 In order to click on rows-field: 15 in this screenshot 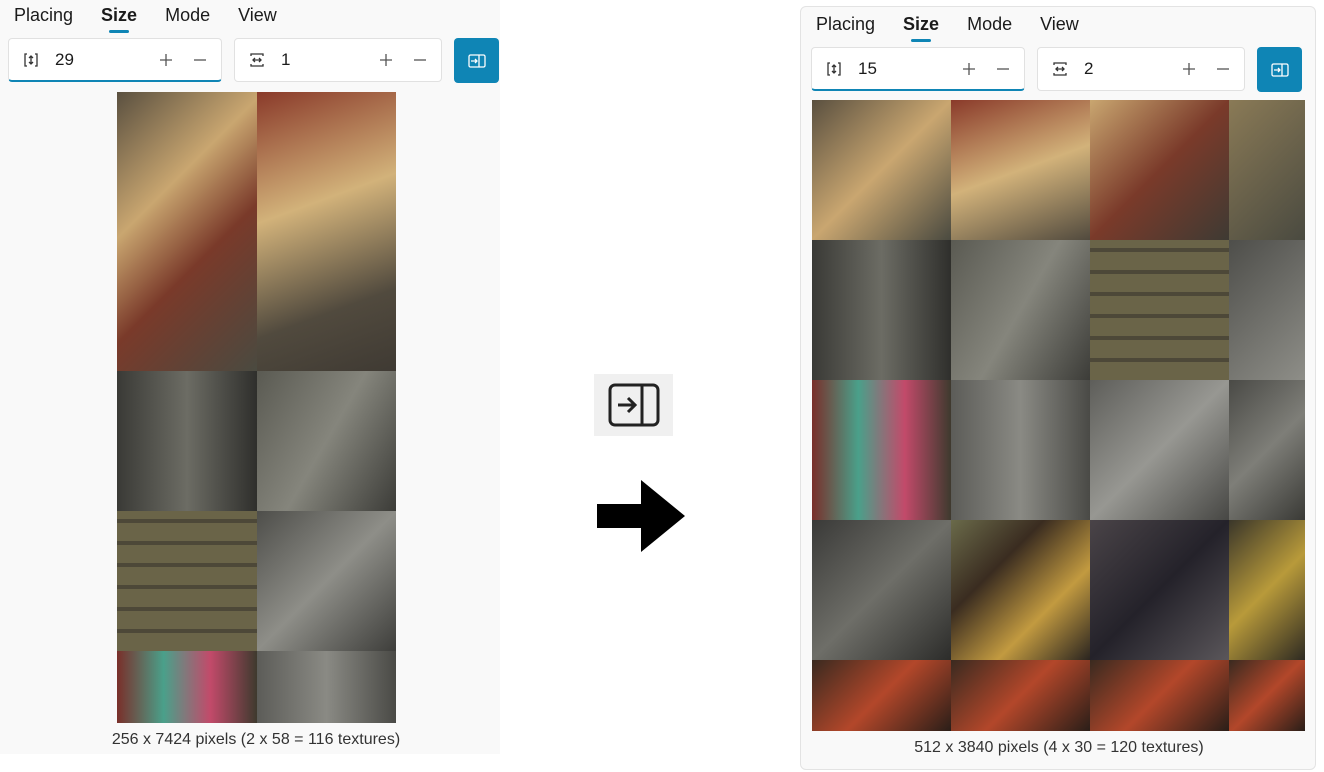, I will do `click(918, 69)`.